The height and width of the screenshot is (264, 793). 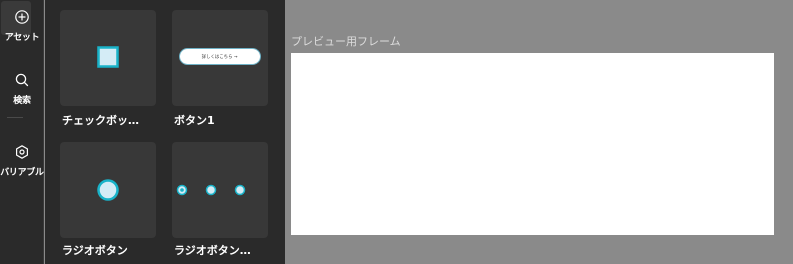 I want to click on asset-card-button: 詳しくはこちら →, so click(x=220, y=58).